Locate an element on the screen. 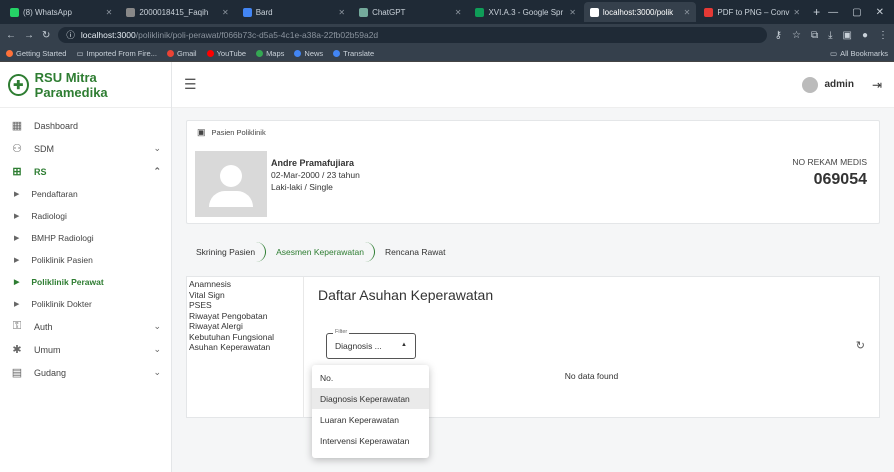 The height and width of the screenshot is (472, 894). medical-record: NO REKAM MEDIS 069054 is located at coordinates (829, 173).